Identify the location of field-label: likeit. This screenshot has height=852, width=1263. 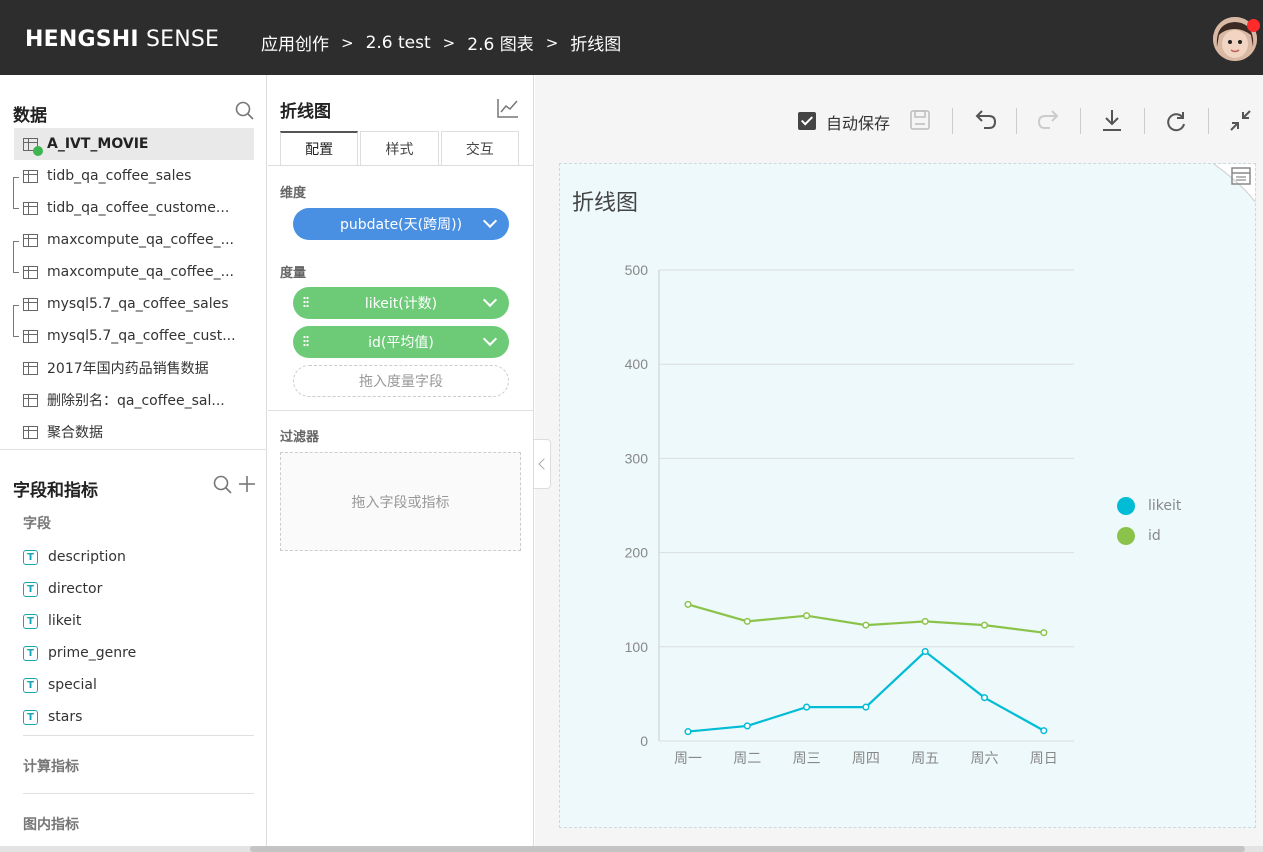
(65, 621).